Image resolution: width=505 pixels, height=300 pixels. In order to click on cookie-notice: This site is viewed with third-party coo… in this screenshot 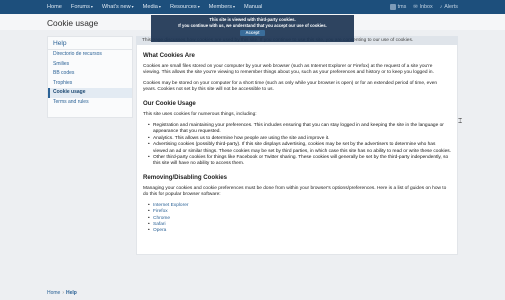, I will do `click(252, 28)`.